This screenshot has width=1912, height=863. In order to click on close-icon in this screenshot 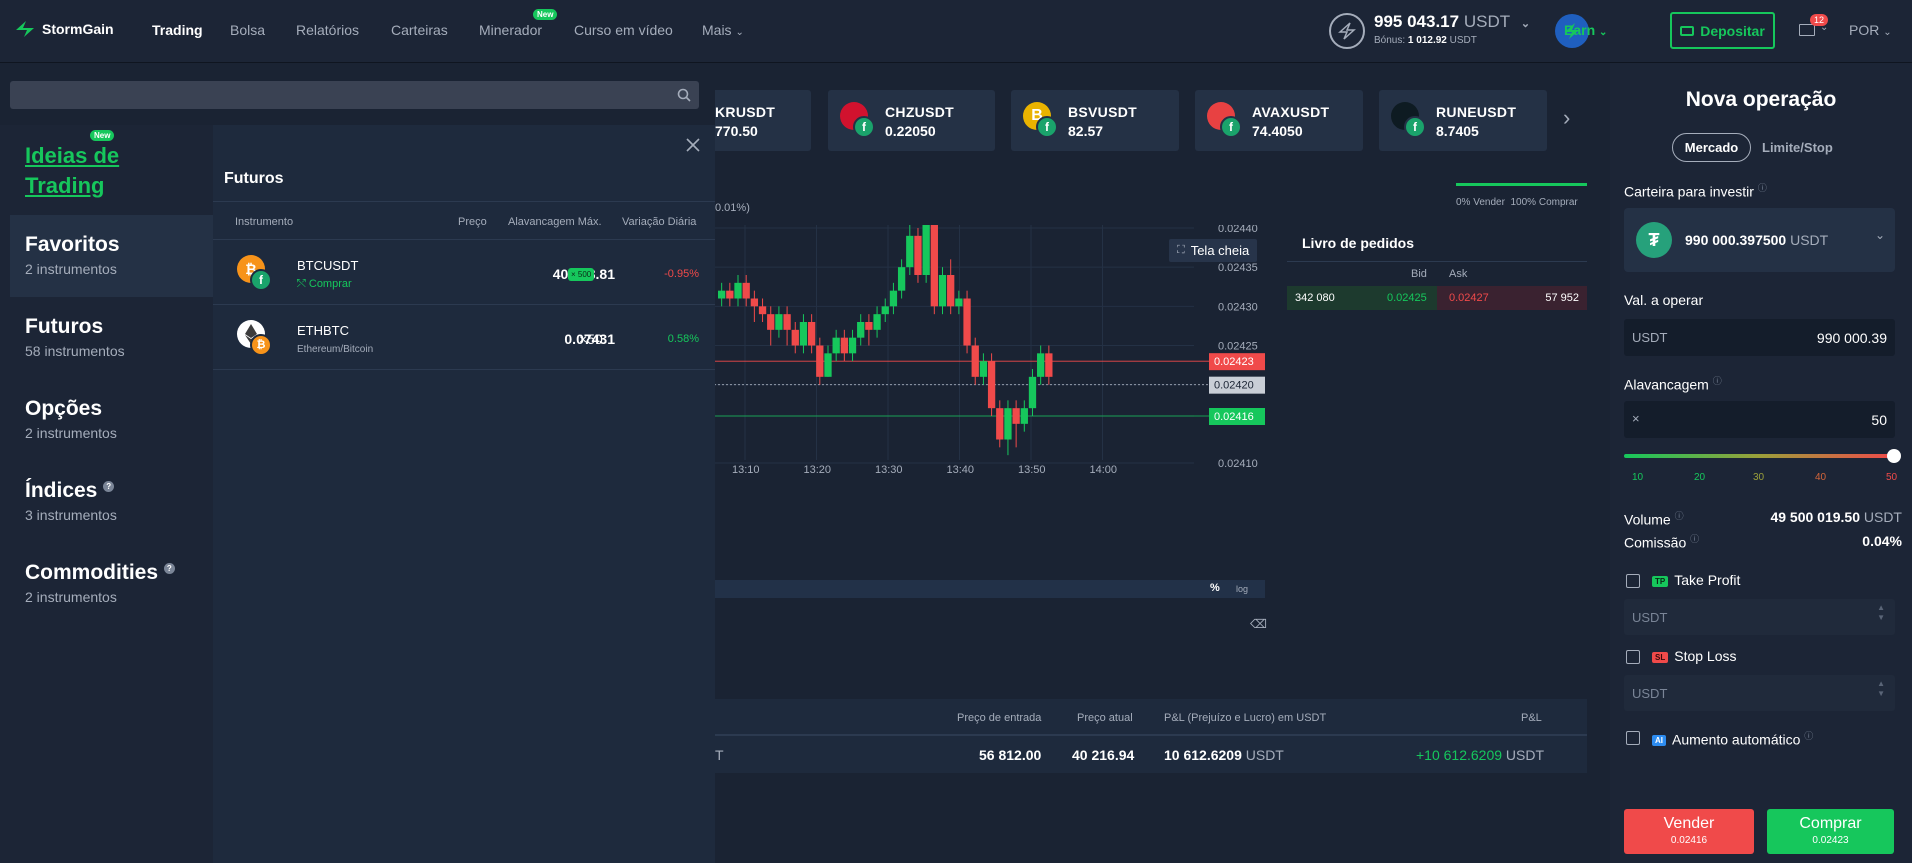, I will do `click(693, 145)`.